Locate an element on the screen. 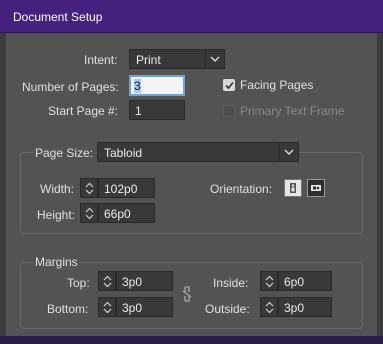 The image size is (383, 344). margin-outside-label: Outside: is located at coordinates (227, 309).